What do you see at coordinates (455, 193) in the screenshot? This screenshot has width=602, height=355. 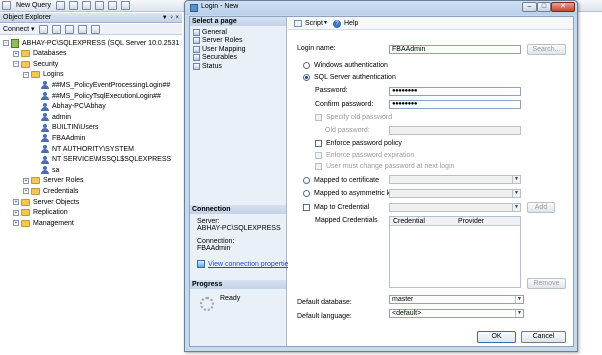 I see `asymmetric-key-select: ▼` at bounding box center [455, 193].